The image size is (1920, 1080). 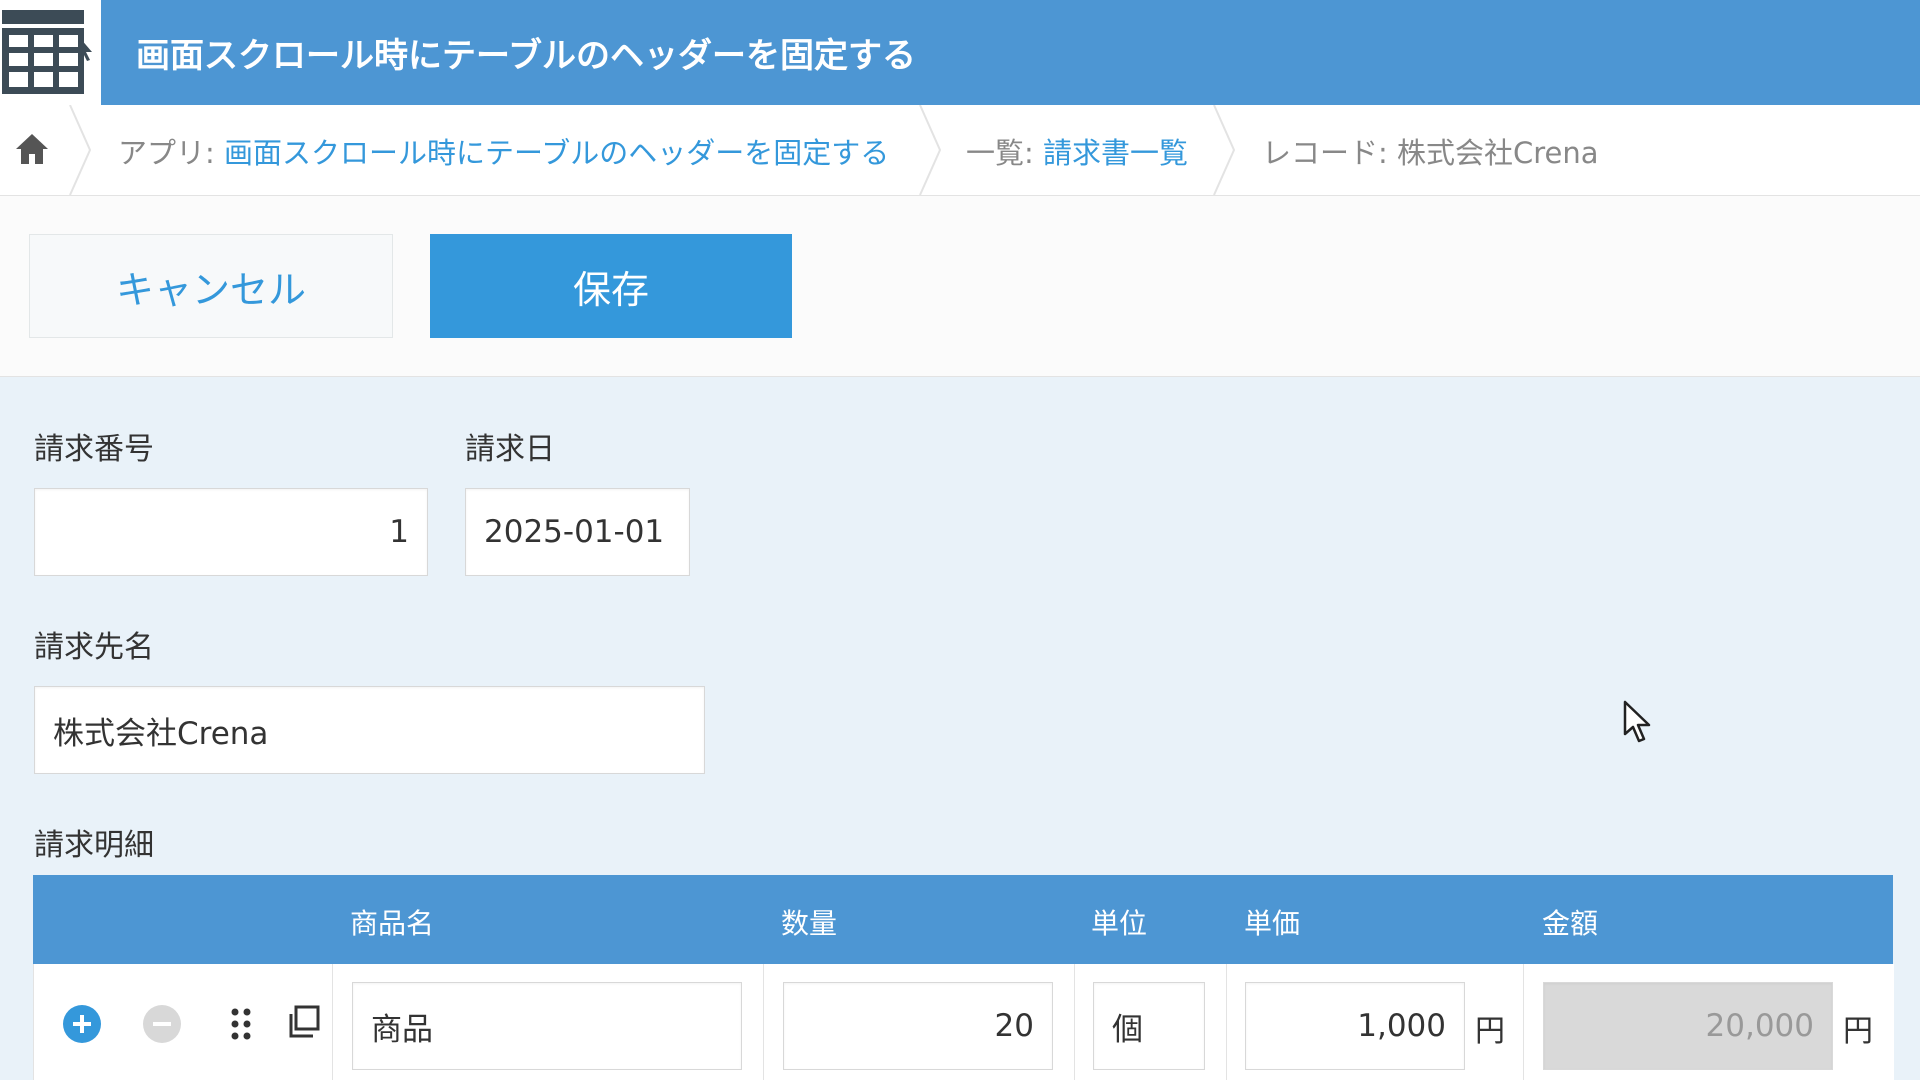 What do you see at coordinates (162, 1024) in the screenshot?
I see `remove-row-icon` at bounding box center [162, 1024].